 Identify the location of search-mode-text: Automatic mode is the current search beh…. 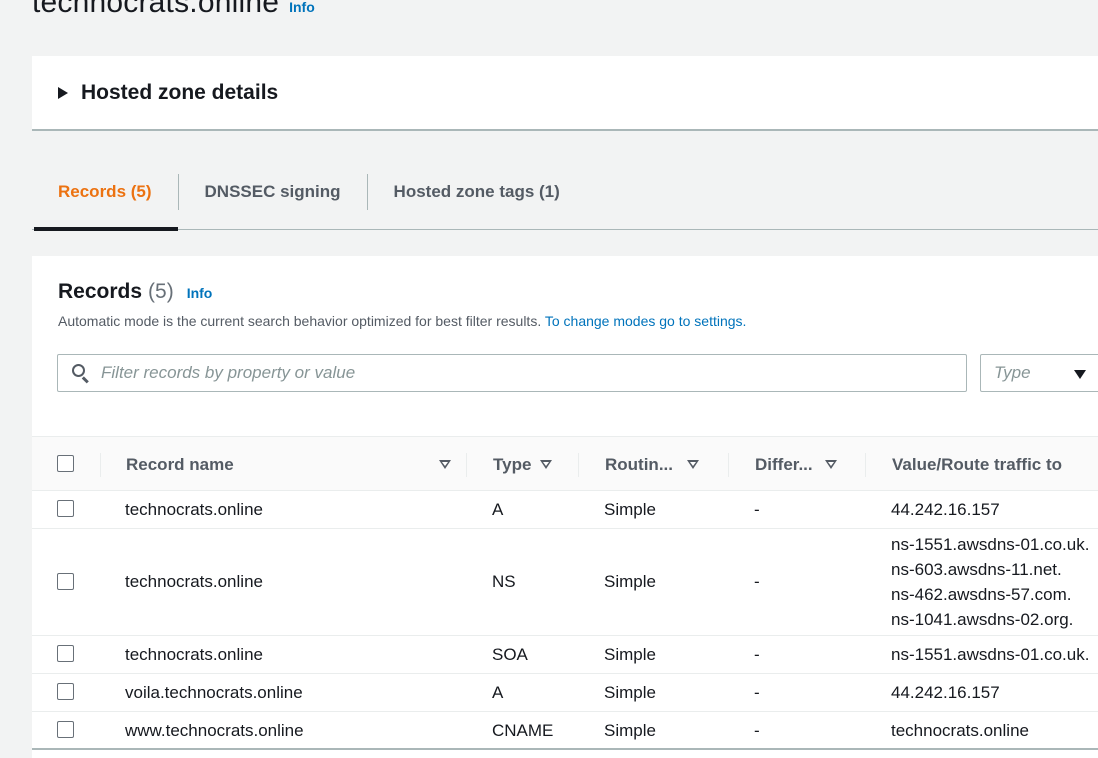
(300, 321).